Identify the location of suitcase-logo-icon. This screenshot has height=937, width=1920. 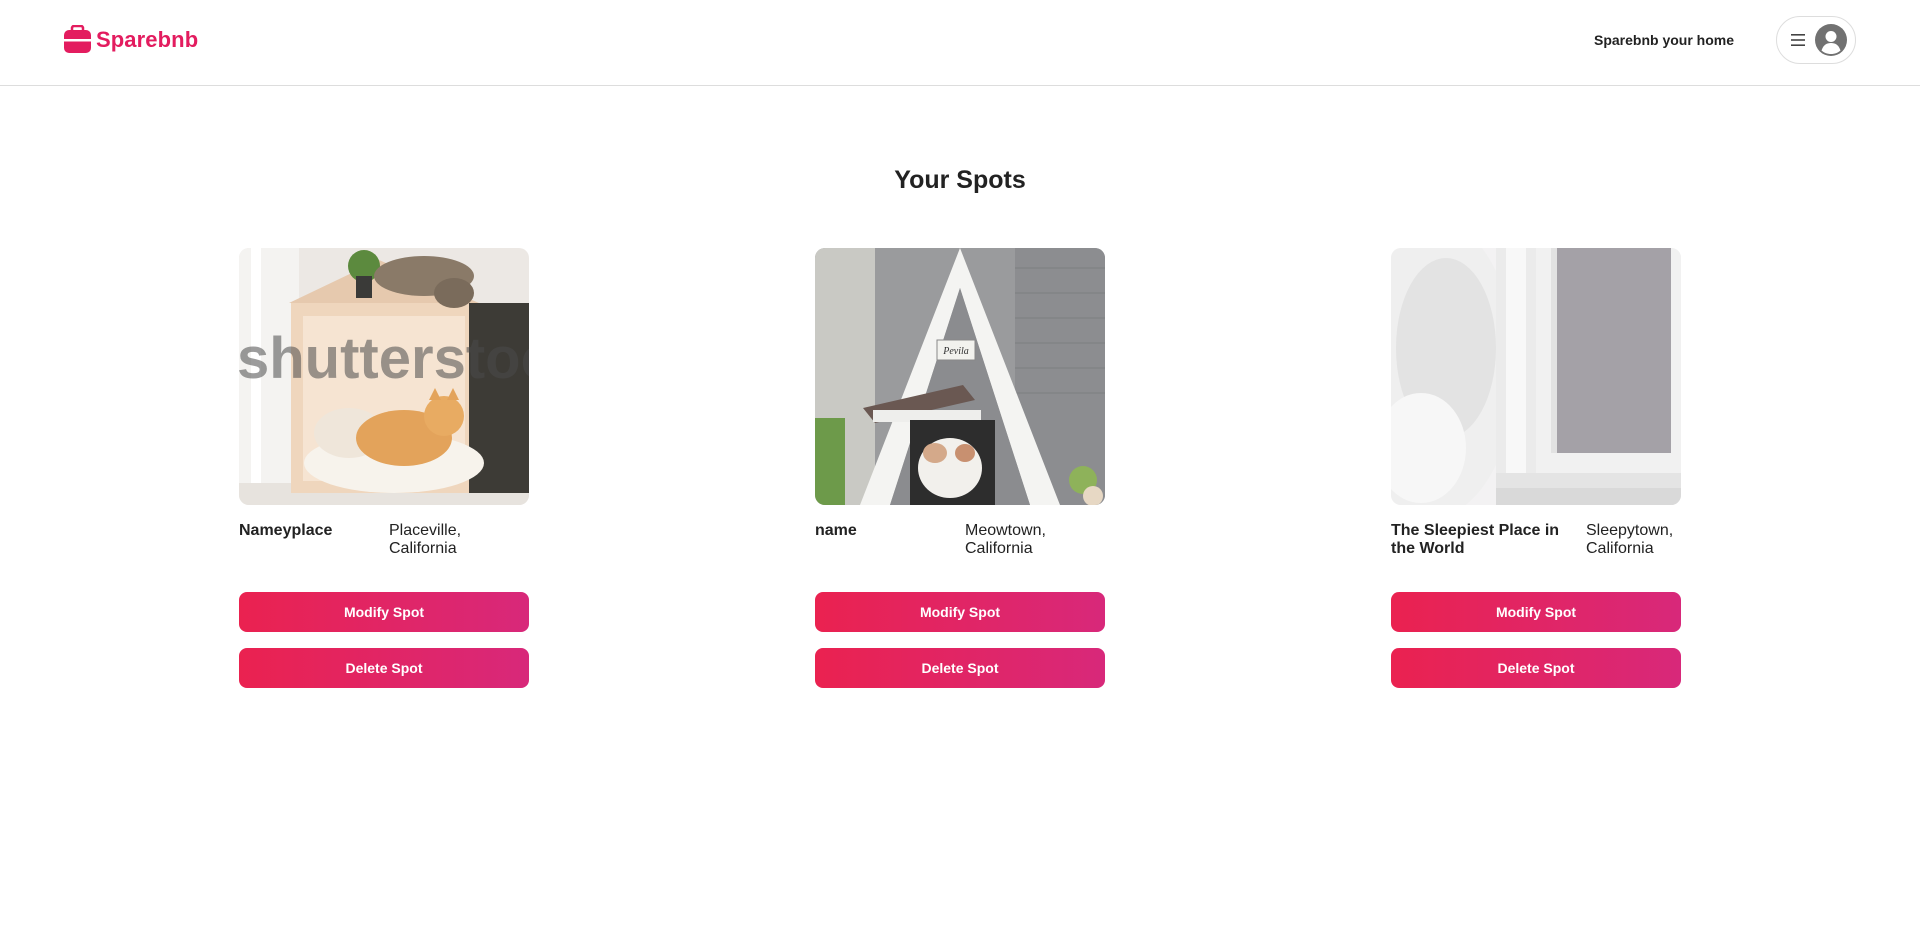
(77, 39).